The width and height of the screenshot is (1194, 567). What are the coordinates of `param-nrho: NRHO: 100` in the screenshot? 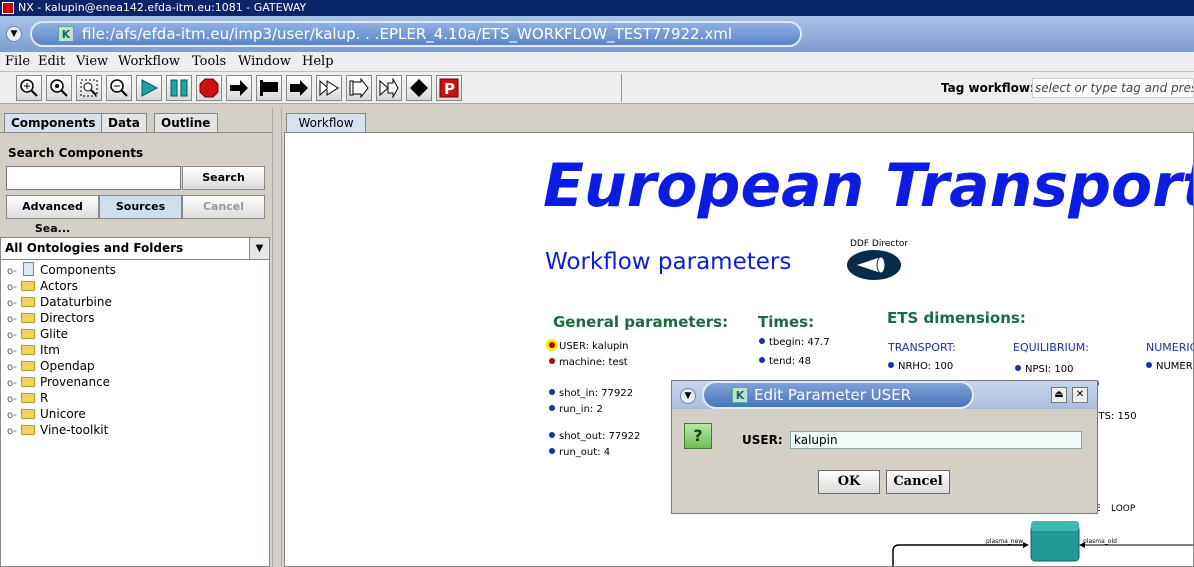 It's located at (920, 366).